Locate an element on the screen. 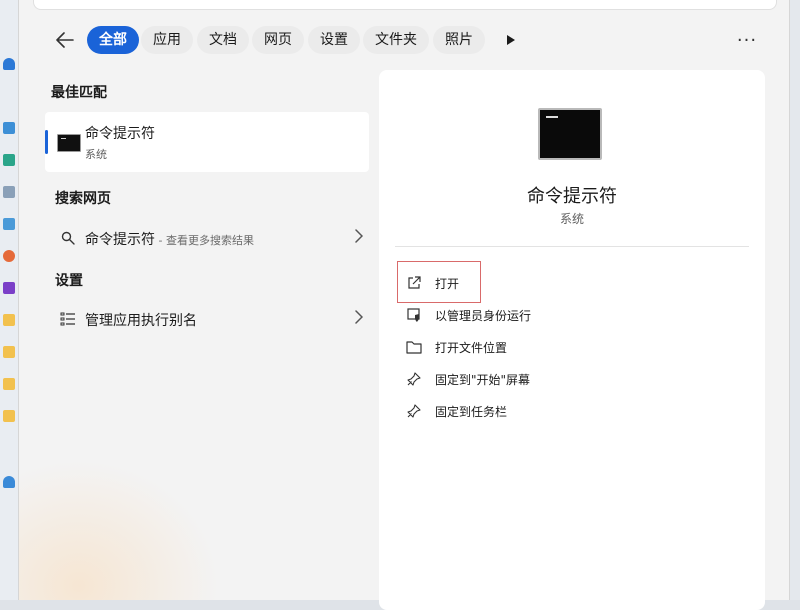  filter-chip-photos: 照片 is located at coordinates (459, 40).